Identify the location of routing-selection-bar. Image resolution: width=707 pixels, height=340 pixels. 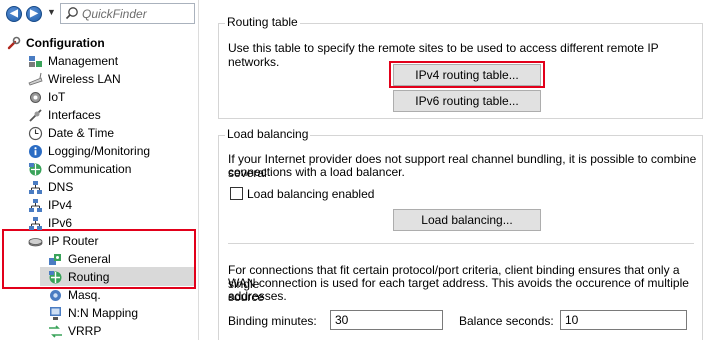
(117, 276).